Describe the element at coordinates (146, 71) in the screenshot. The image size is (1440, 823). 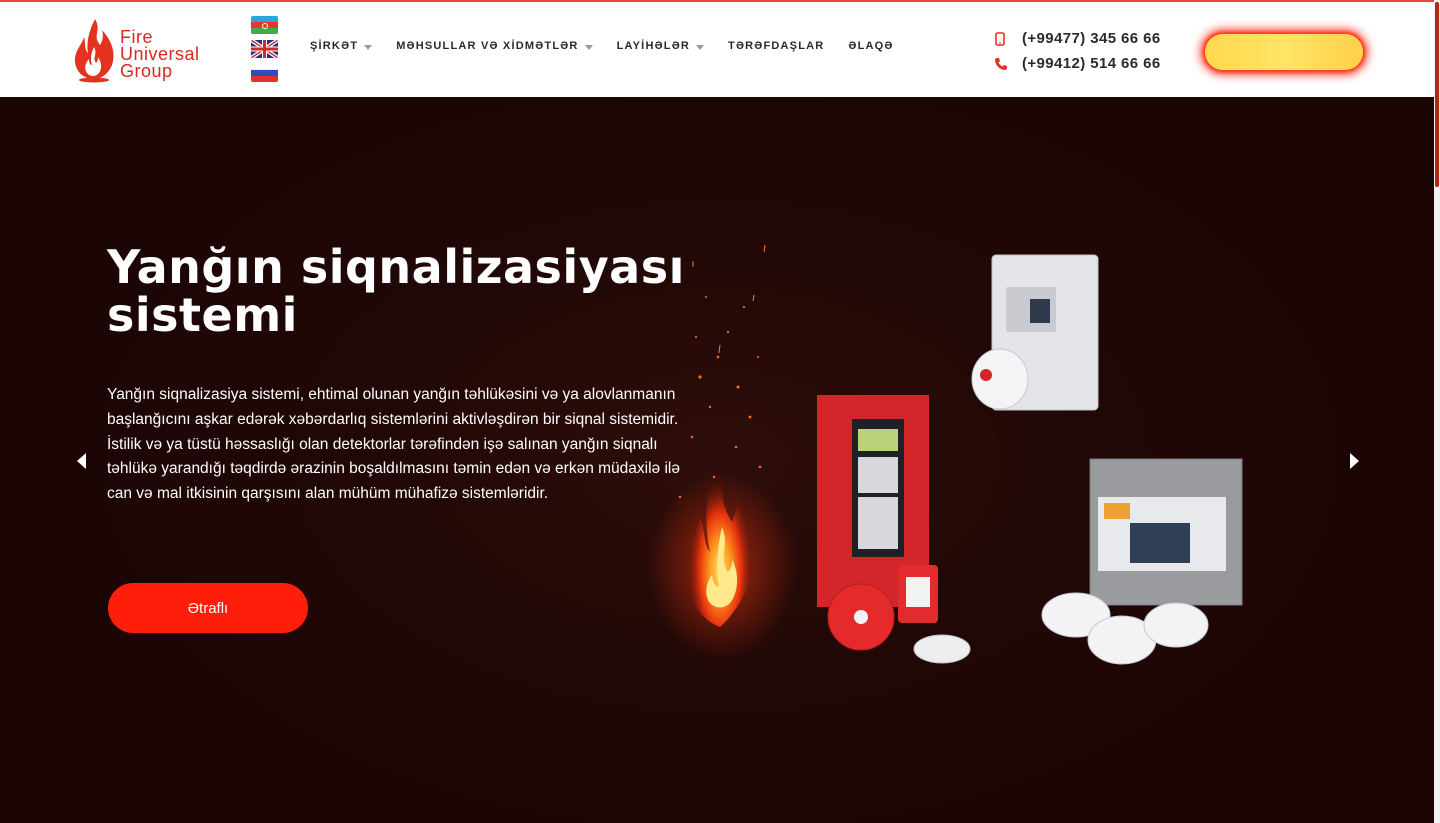
I see `logo-line-3: Group` at that location.